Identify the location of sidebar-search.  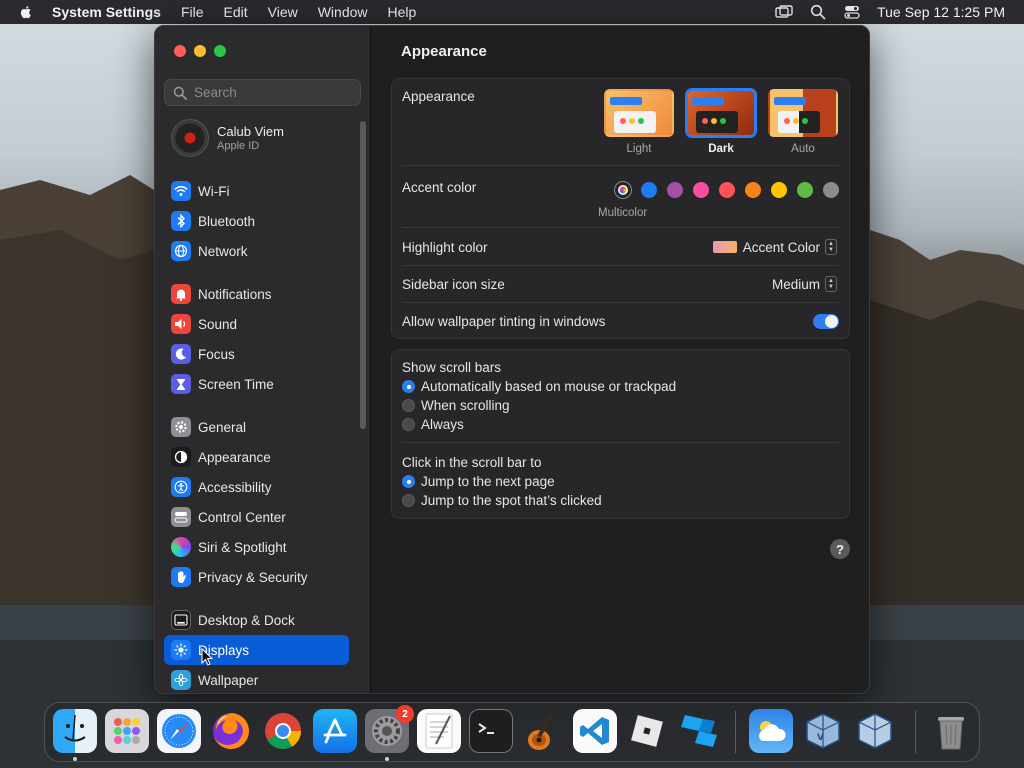
(262, 92).